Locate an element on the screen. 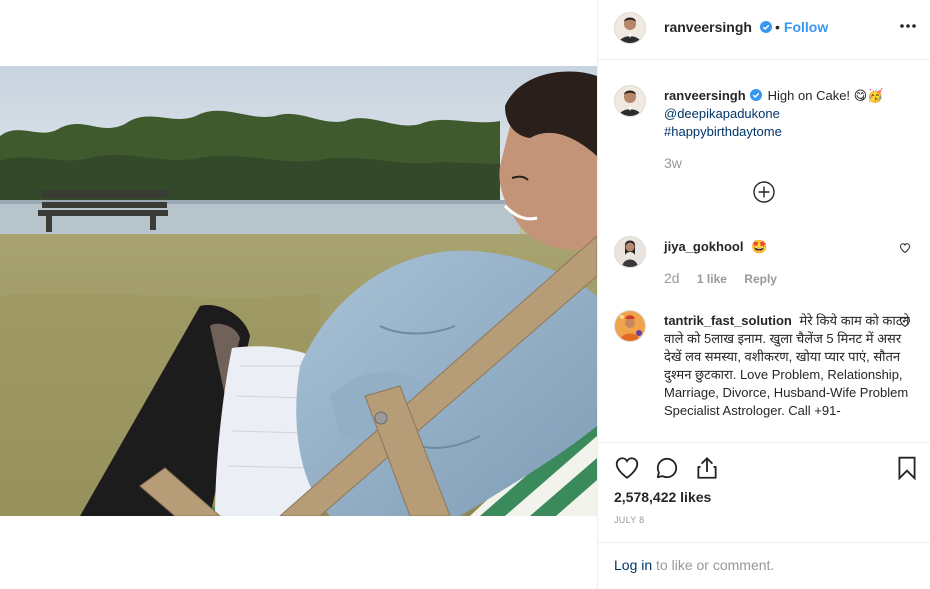  login-prompt: Log in to like or comment. is located at coordinates (764, 565).